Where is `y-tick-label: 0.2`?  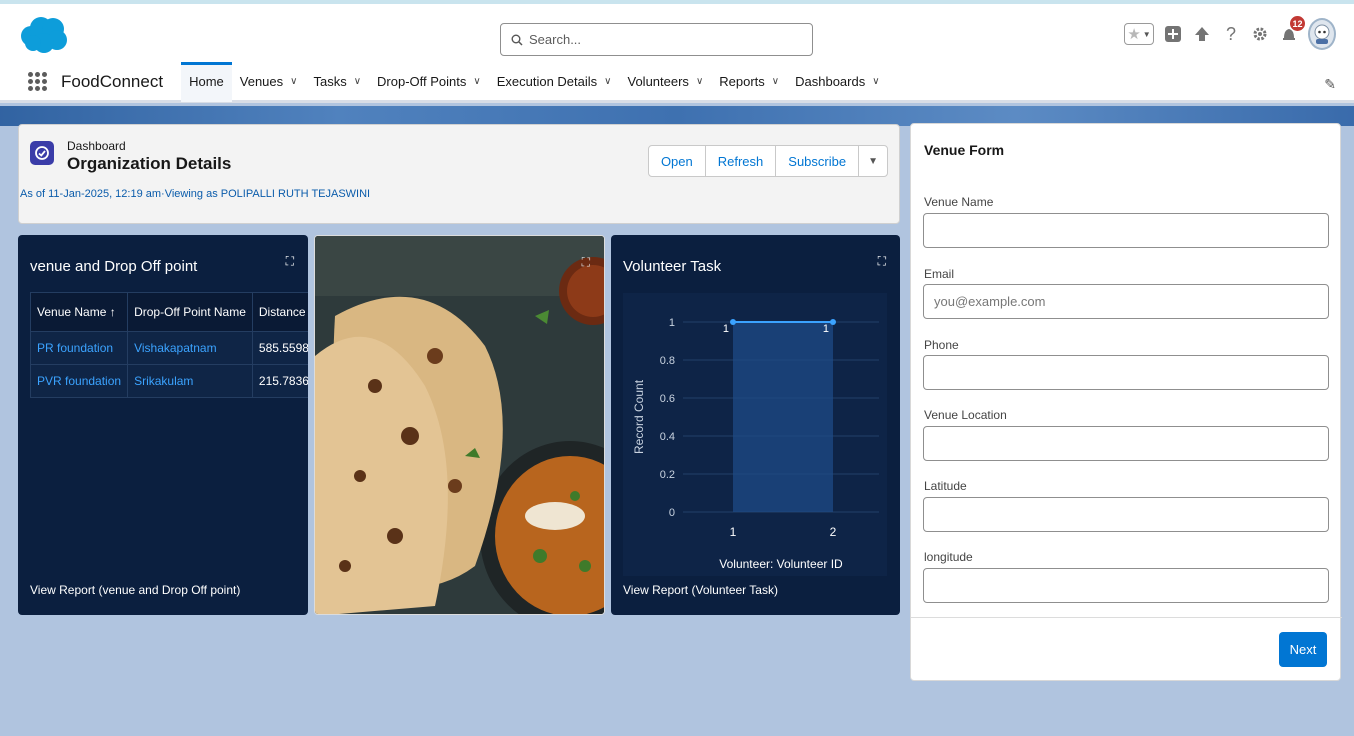
y-tick-label: 0.2 is located at coordinates (667, 475).